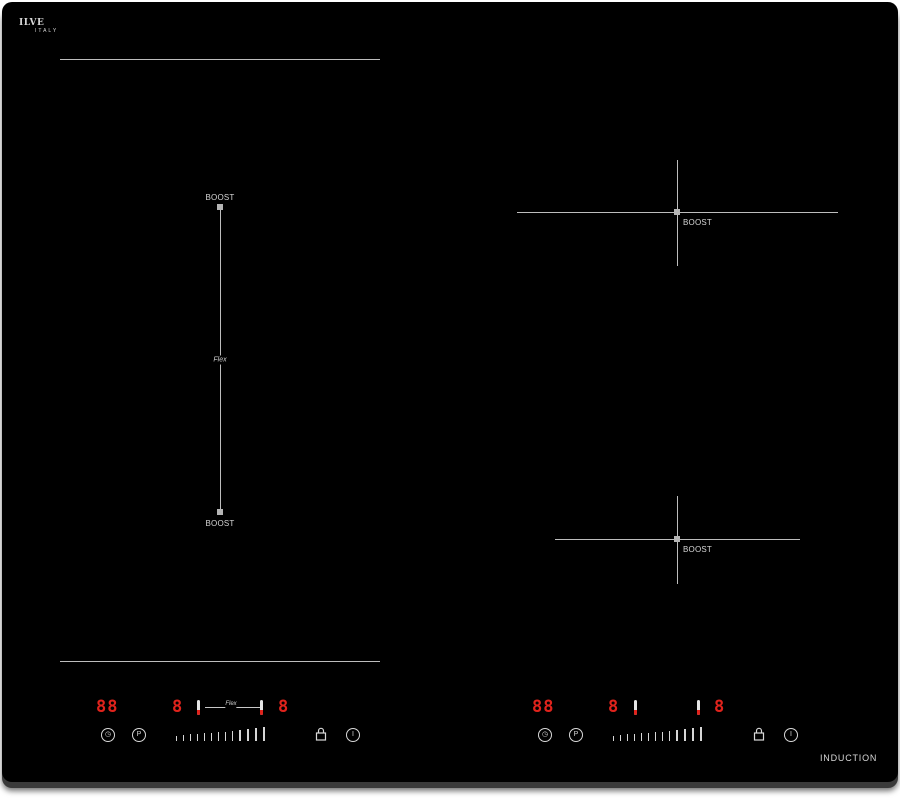  Describe the element at coordinates (178, 707) in the screenshot. I see `left-zone-a-display: 8` at that location.